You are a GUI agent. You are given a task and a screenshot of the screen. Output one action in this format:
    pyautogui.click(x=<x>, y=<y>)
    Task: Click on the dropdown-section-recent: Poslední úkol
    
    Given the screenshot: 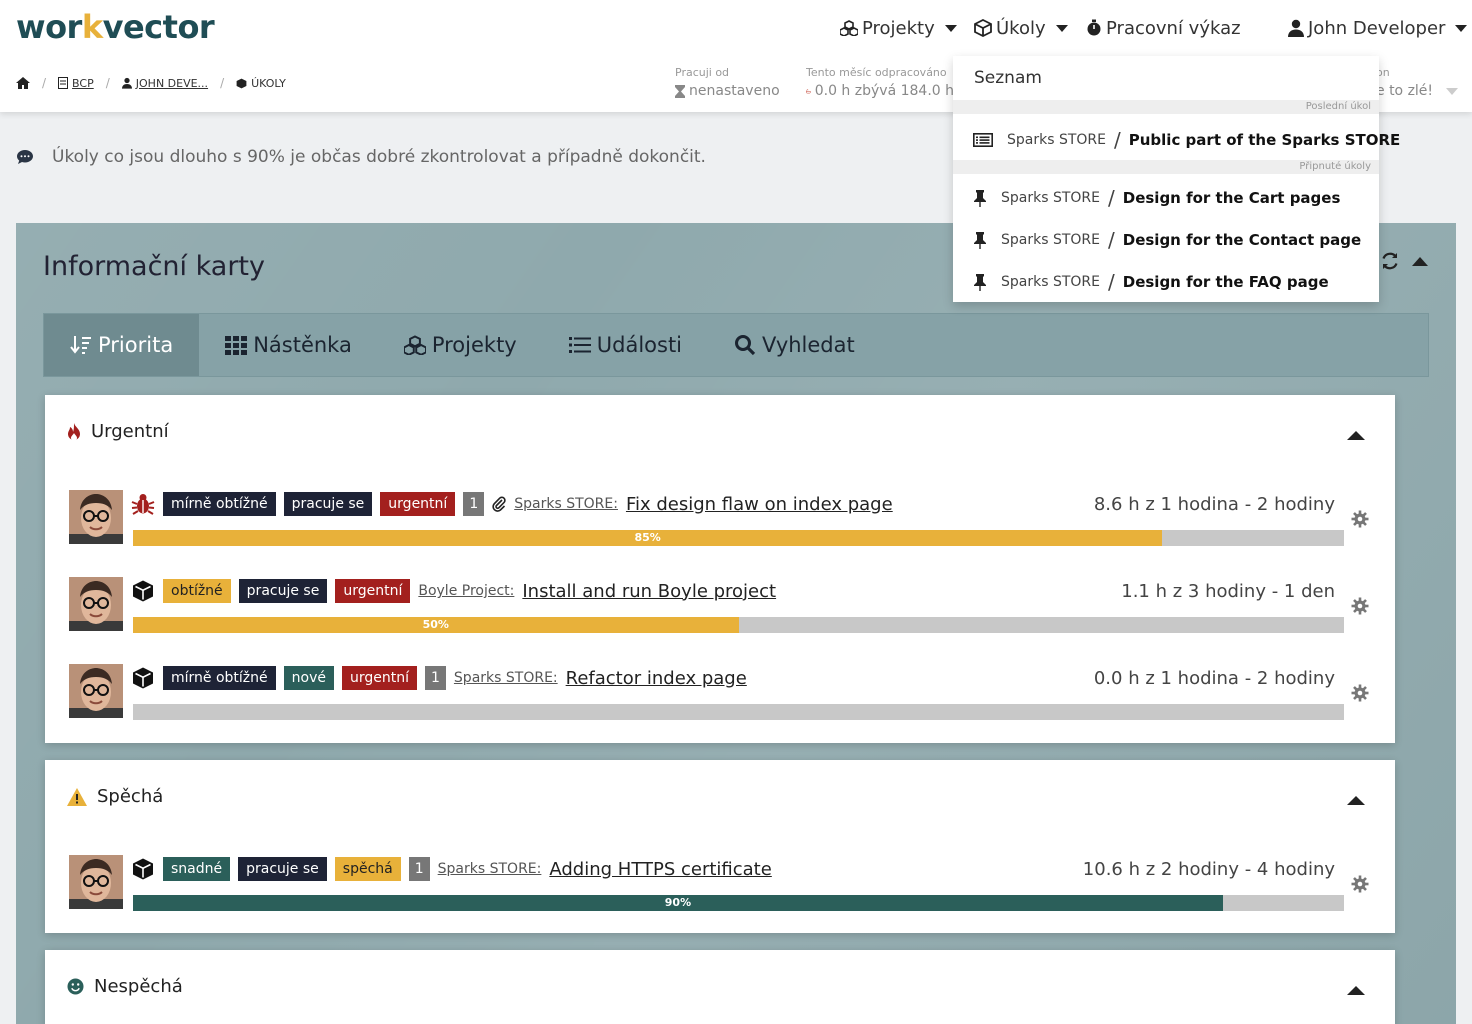 What is the action you would take?
    pyautogui.click(x=1166, y=107)
    